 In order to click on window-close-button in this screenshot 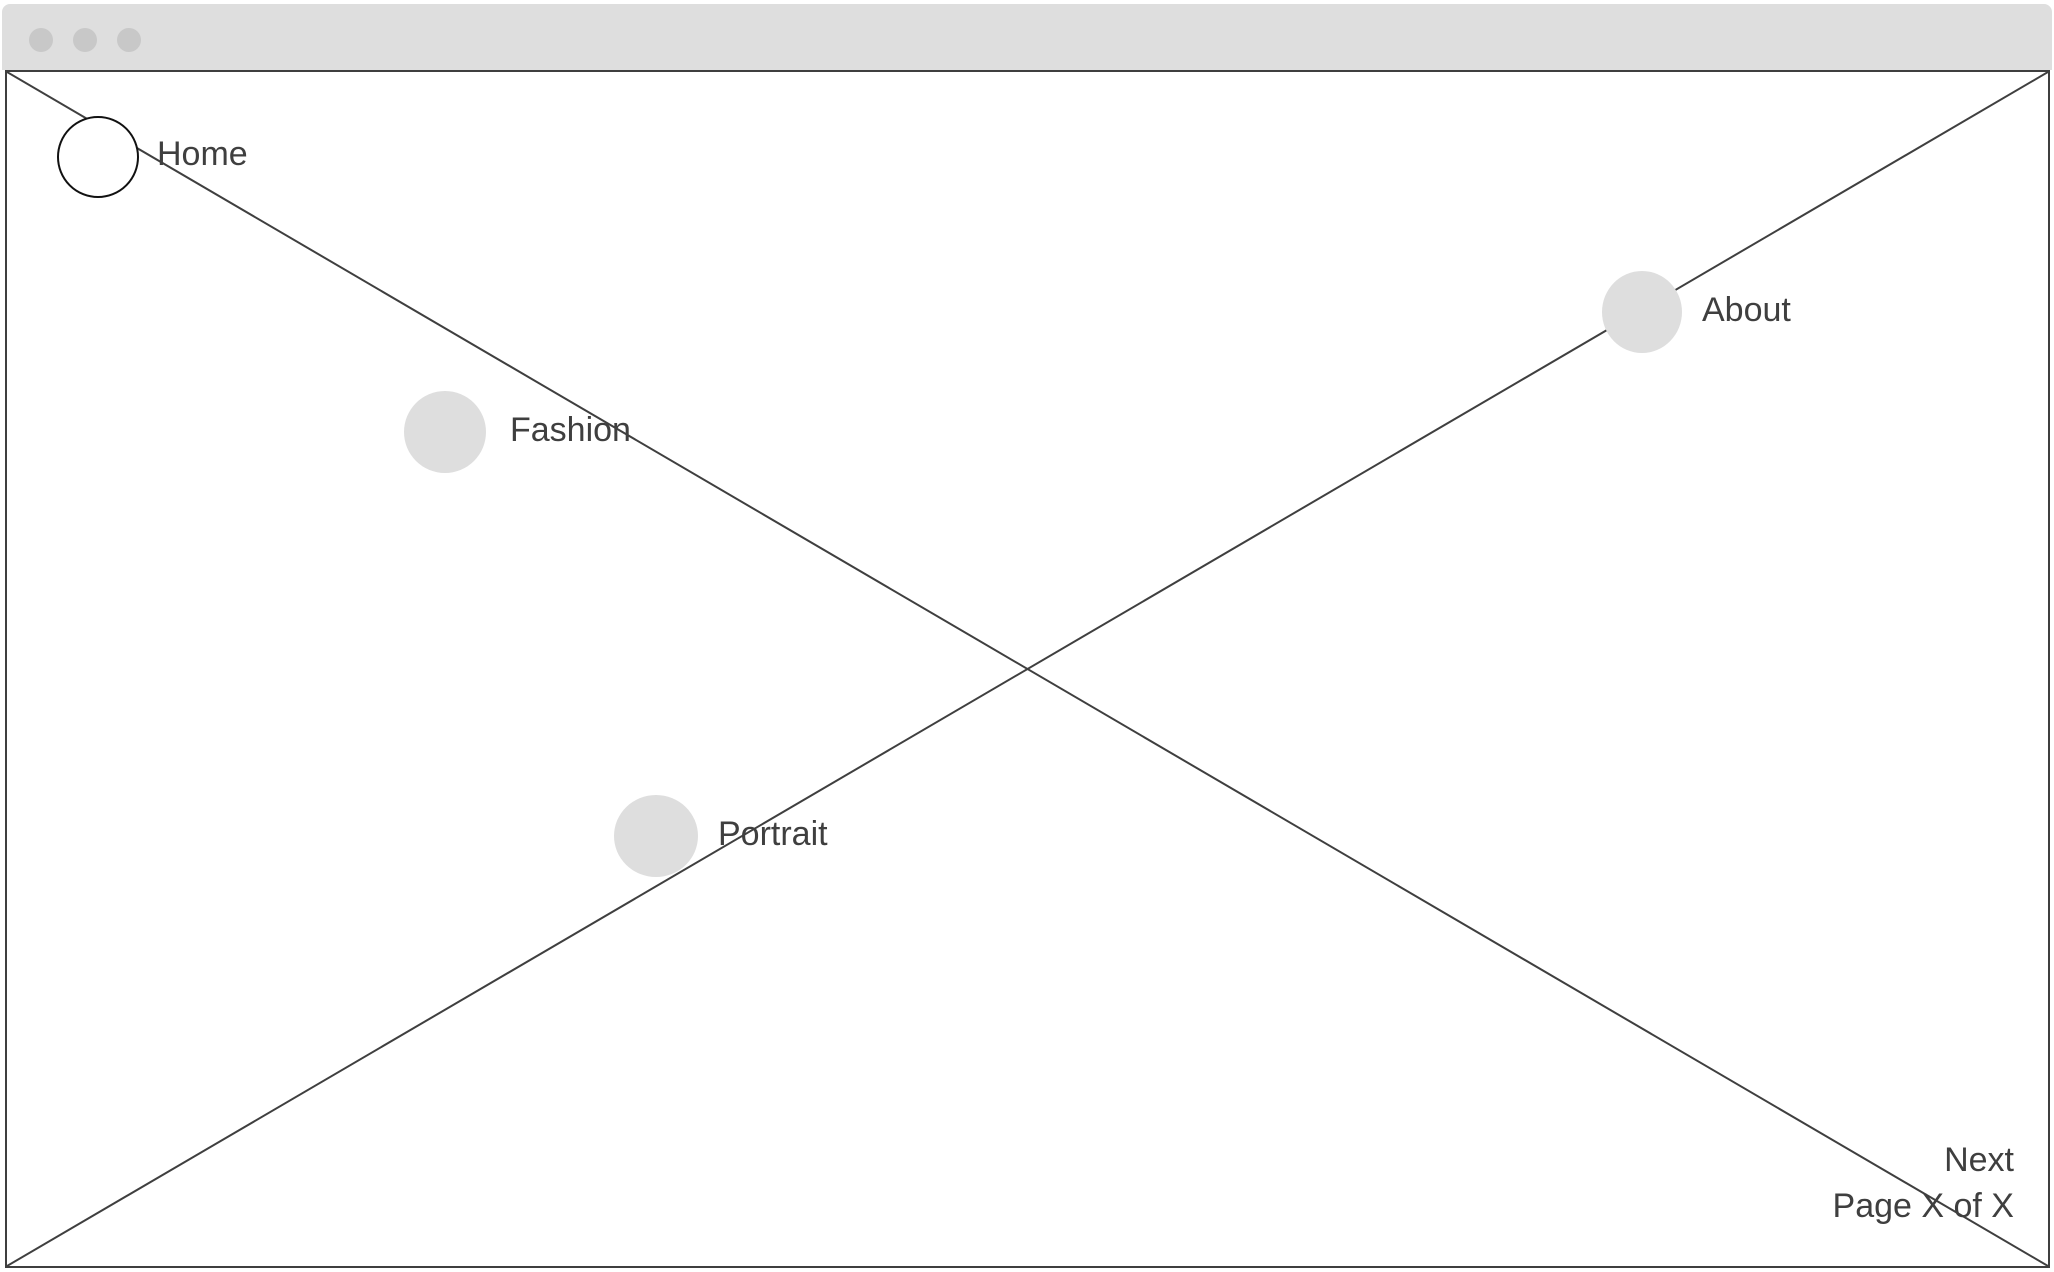, I will do `click(41, 40)`.